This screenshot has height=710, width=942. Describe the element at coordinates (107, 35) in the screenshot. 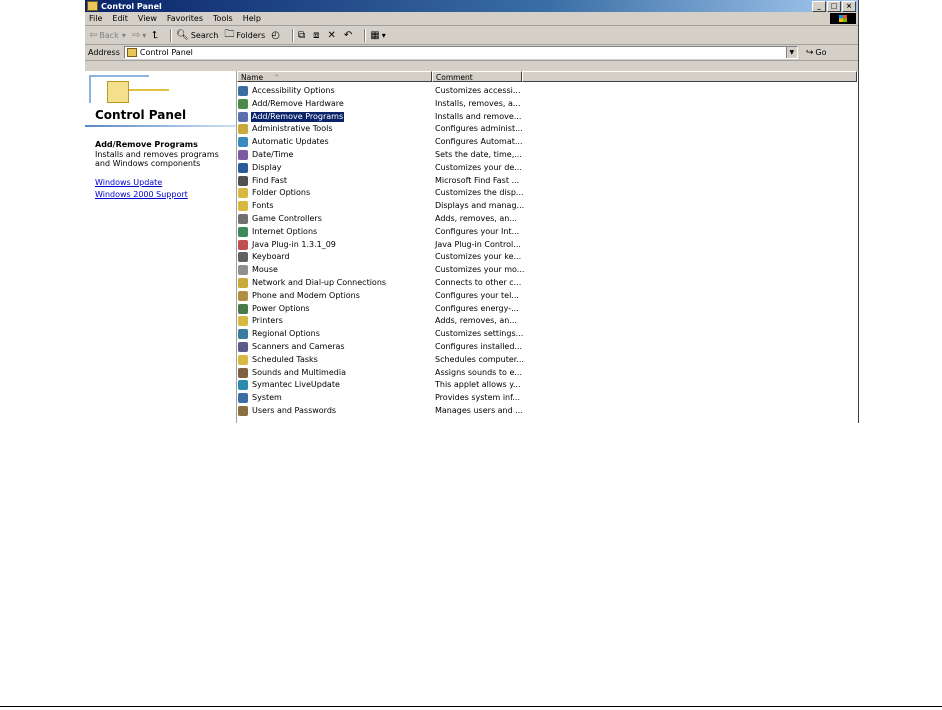

I see `back-button: ⇦ Back ▾` at that location.